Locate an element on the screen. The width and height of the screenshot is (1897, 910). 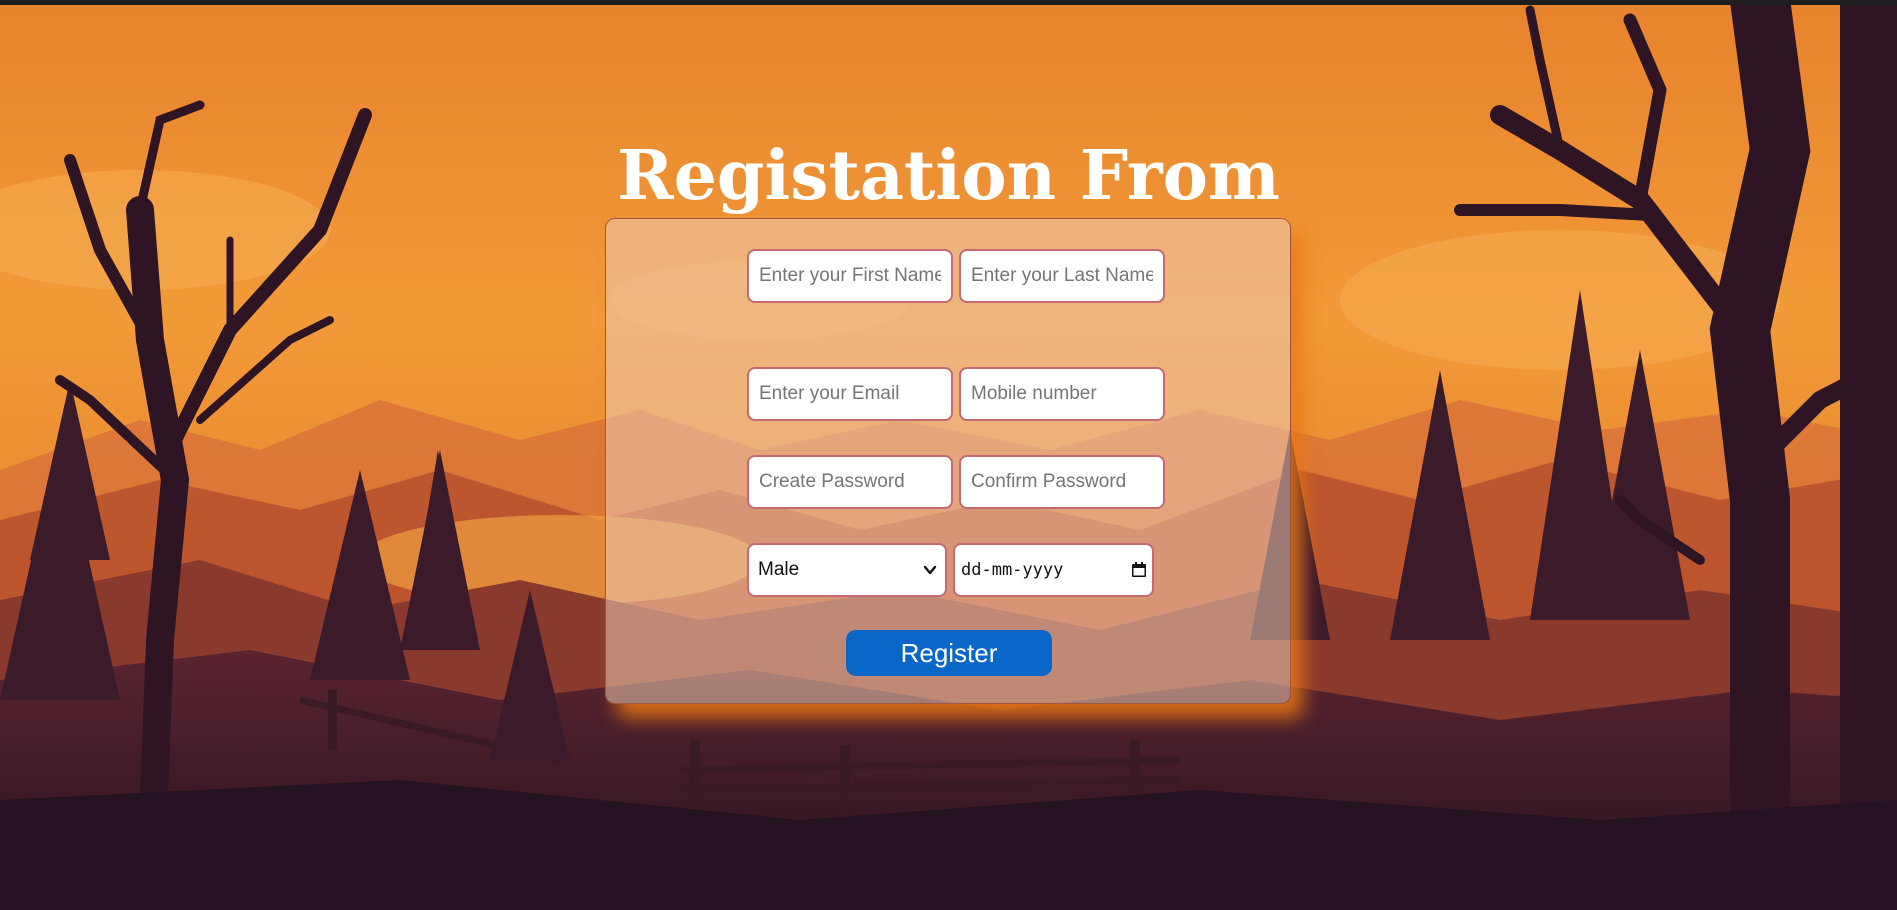
confirm-password-input is located at coordinates (1062, 482).